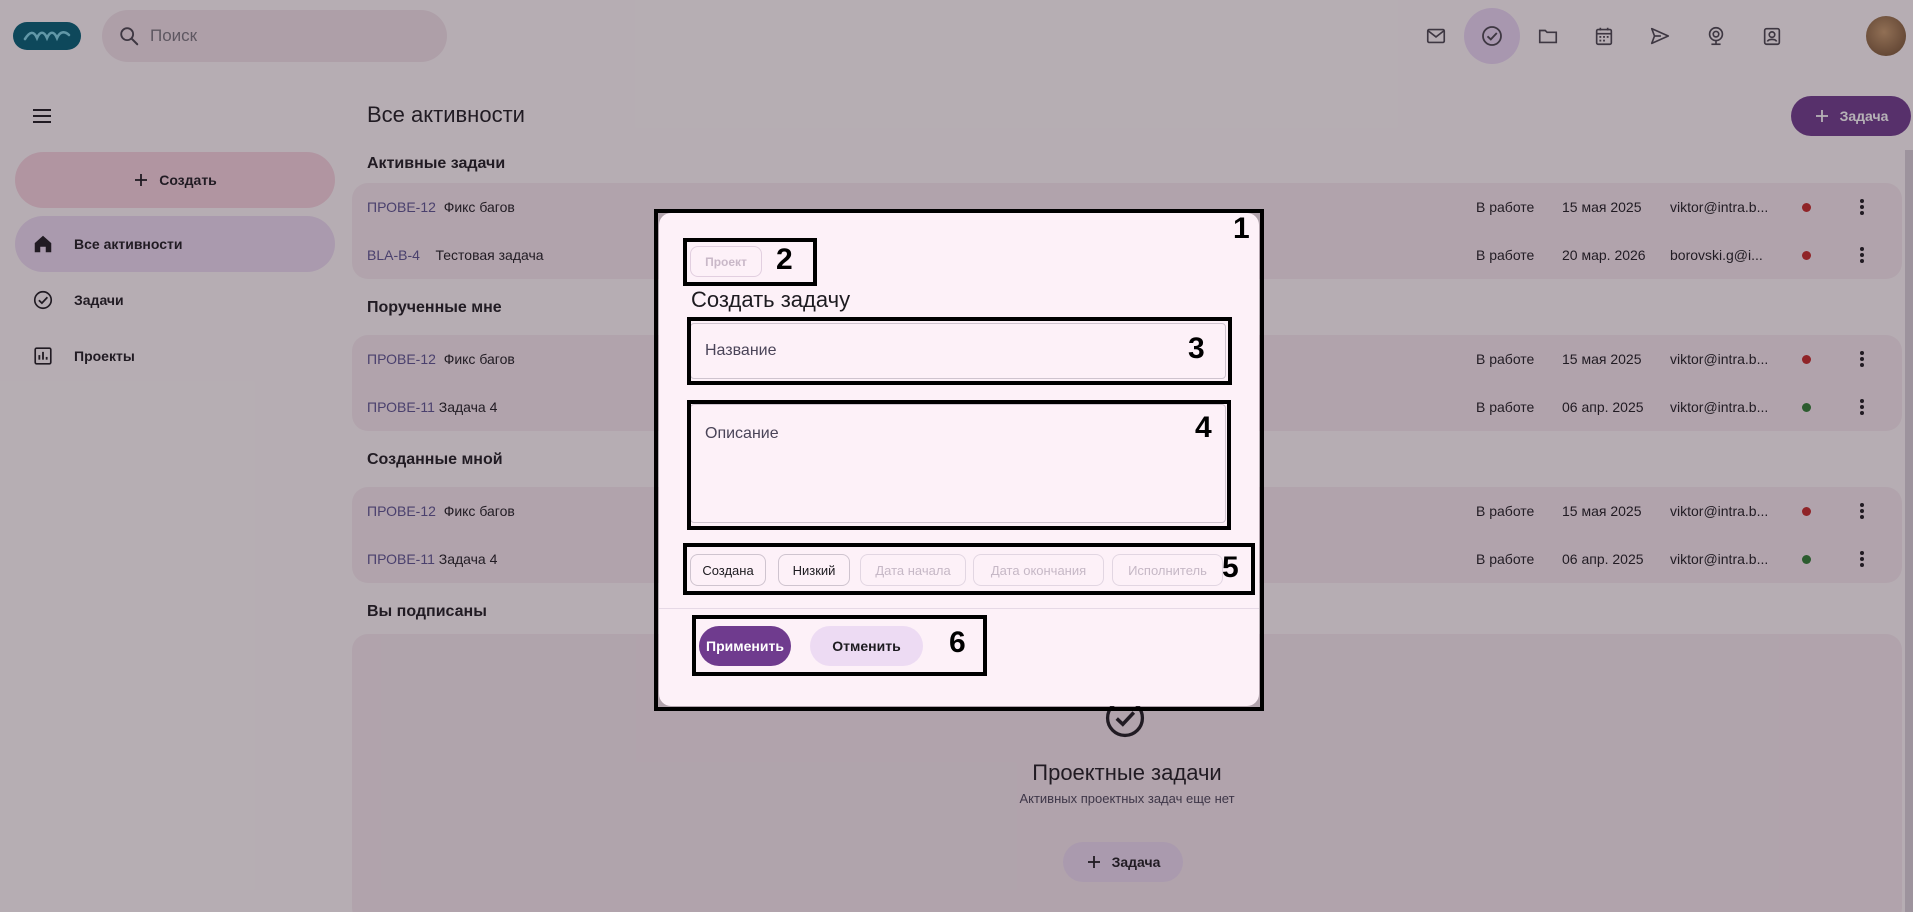  I want to click on annotation-label-6: 6, so click(957, 642).